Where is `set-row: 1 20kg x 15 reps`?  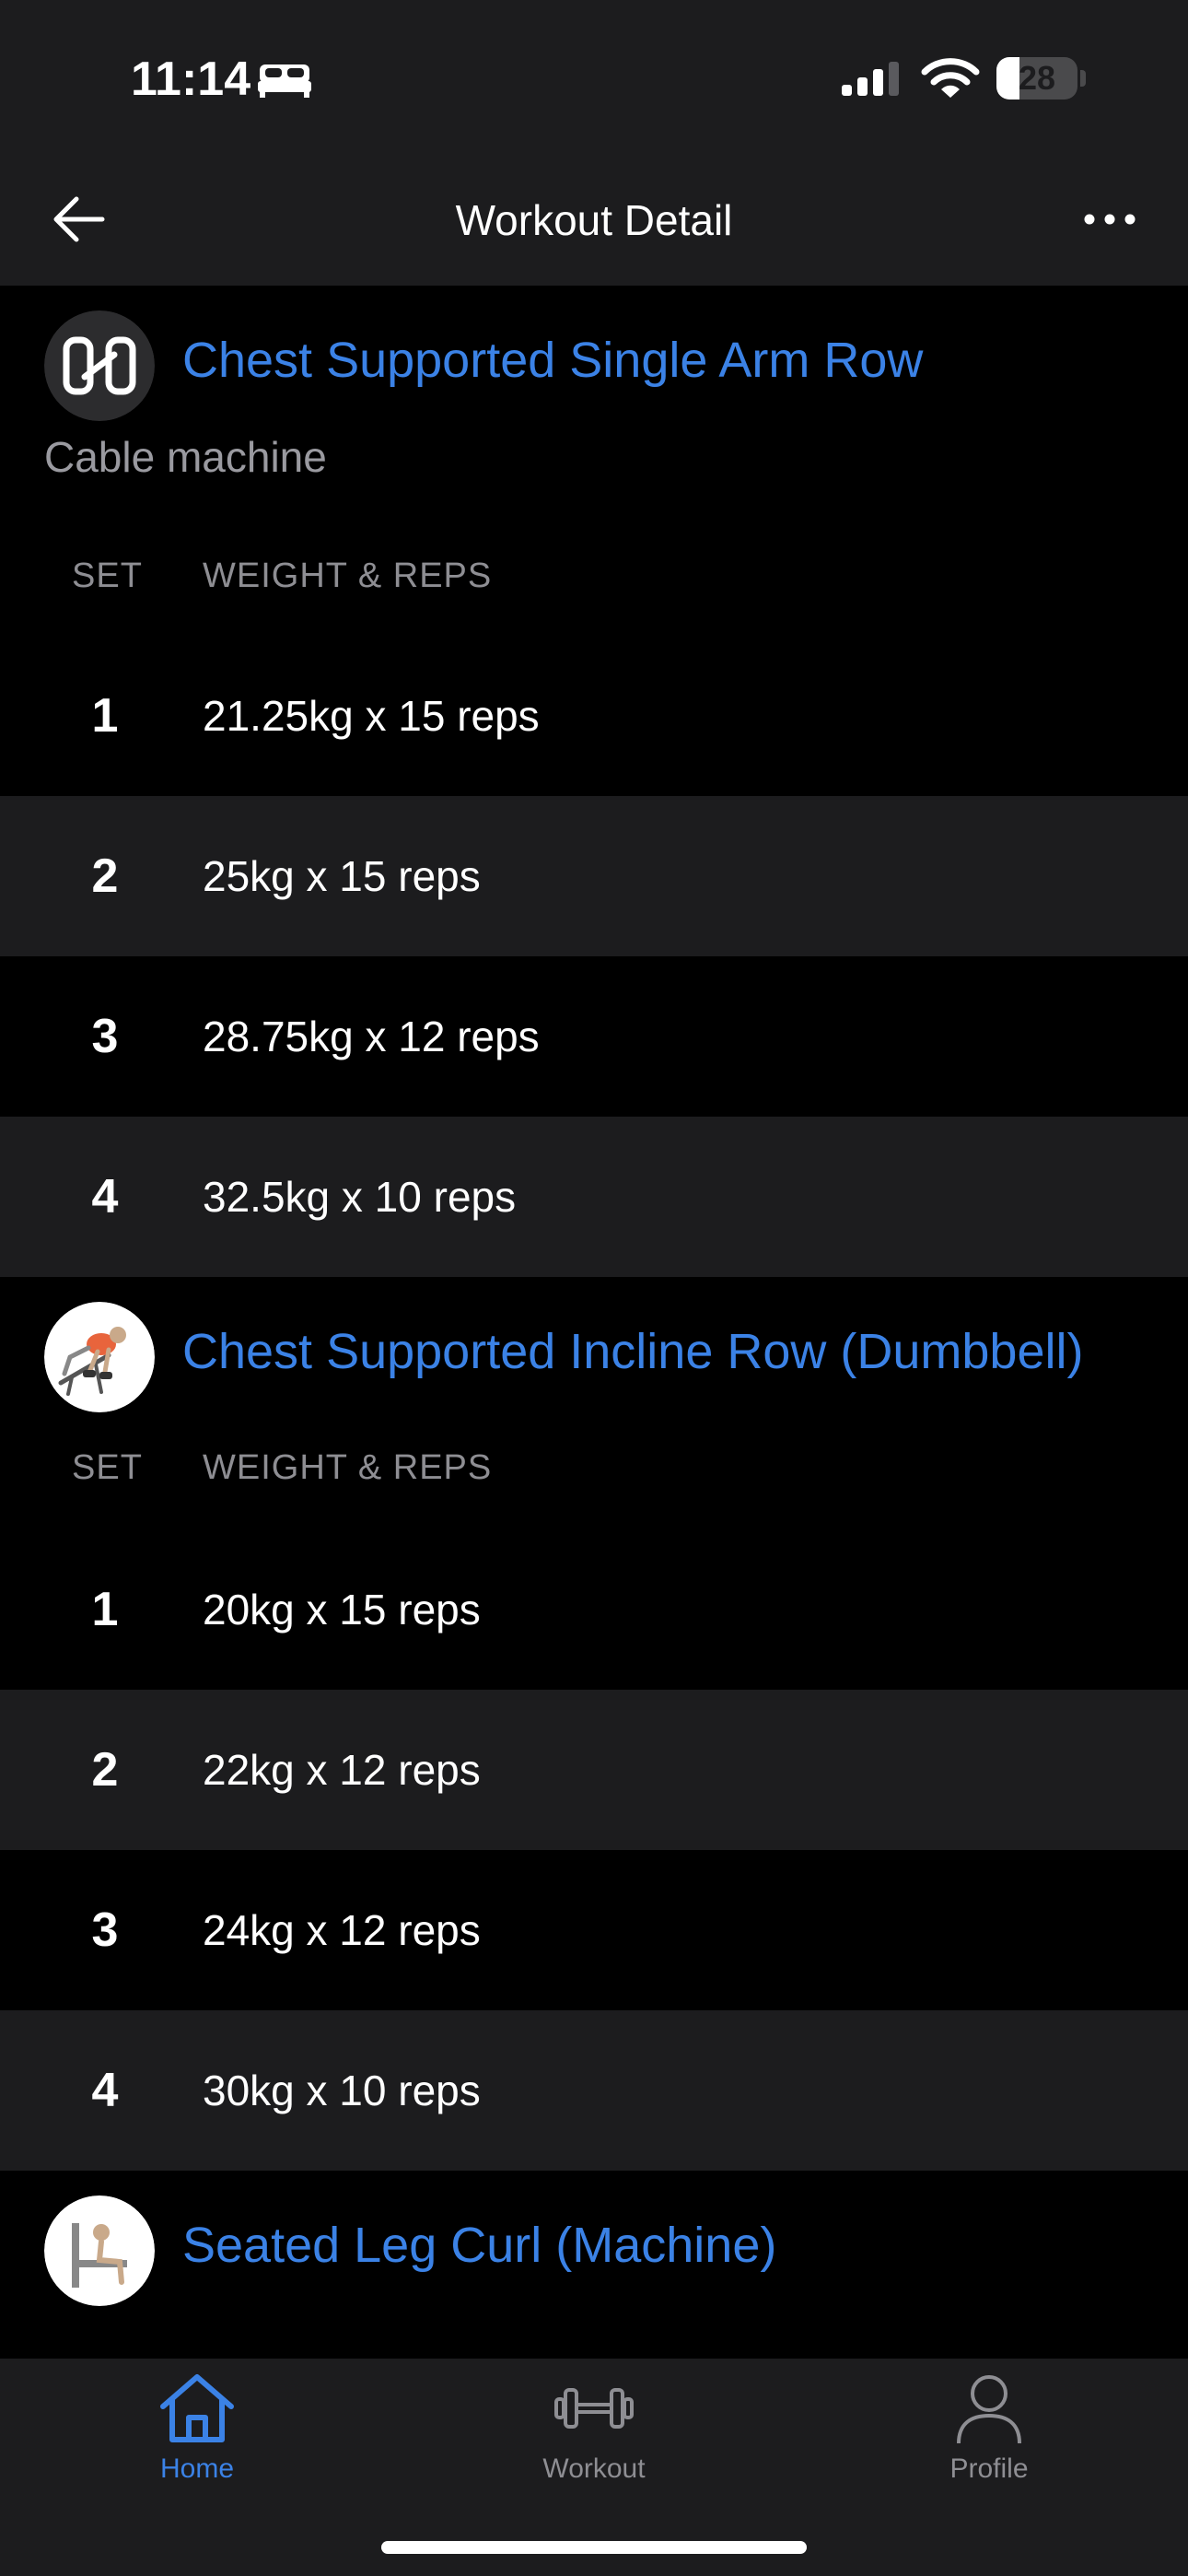
set-row: 1 20kg x 15 reps is located at coordinates (594, 1609).